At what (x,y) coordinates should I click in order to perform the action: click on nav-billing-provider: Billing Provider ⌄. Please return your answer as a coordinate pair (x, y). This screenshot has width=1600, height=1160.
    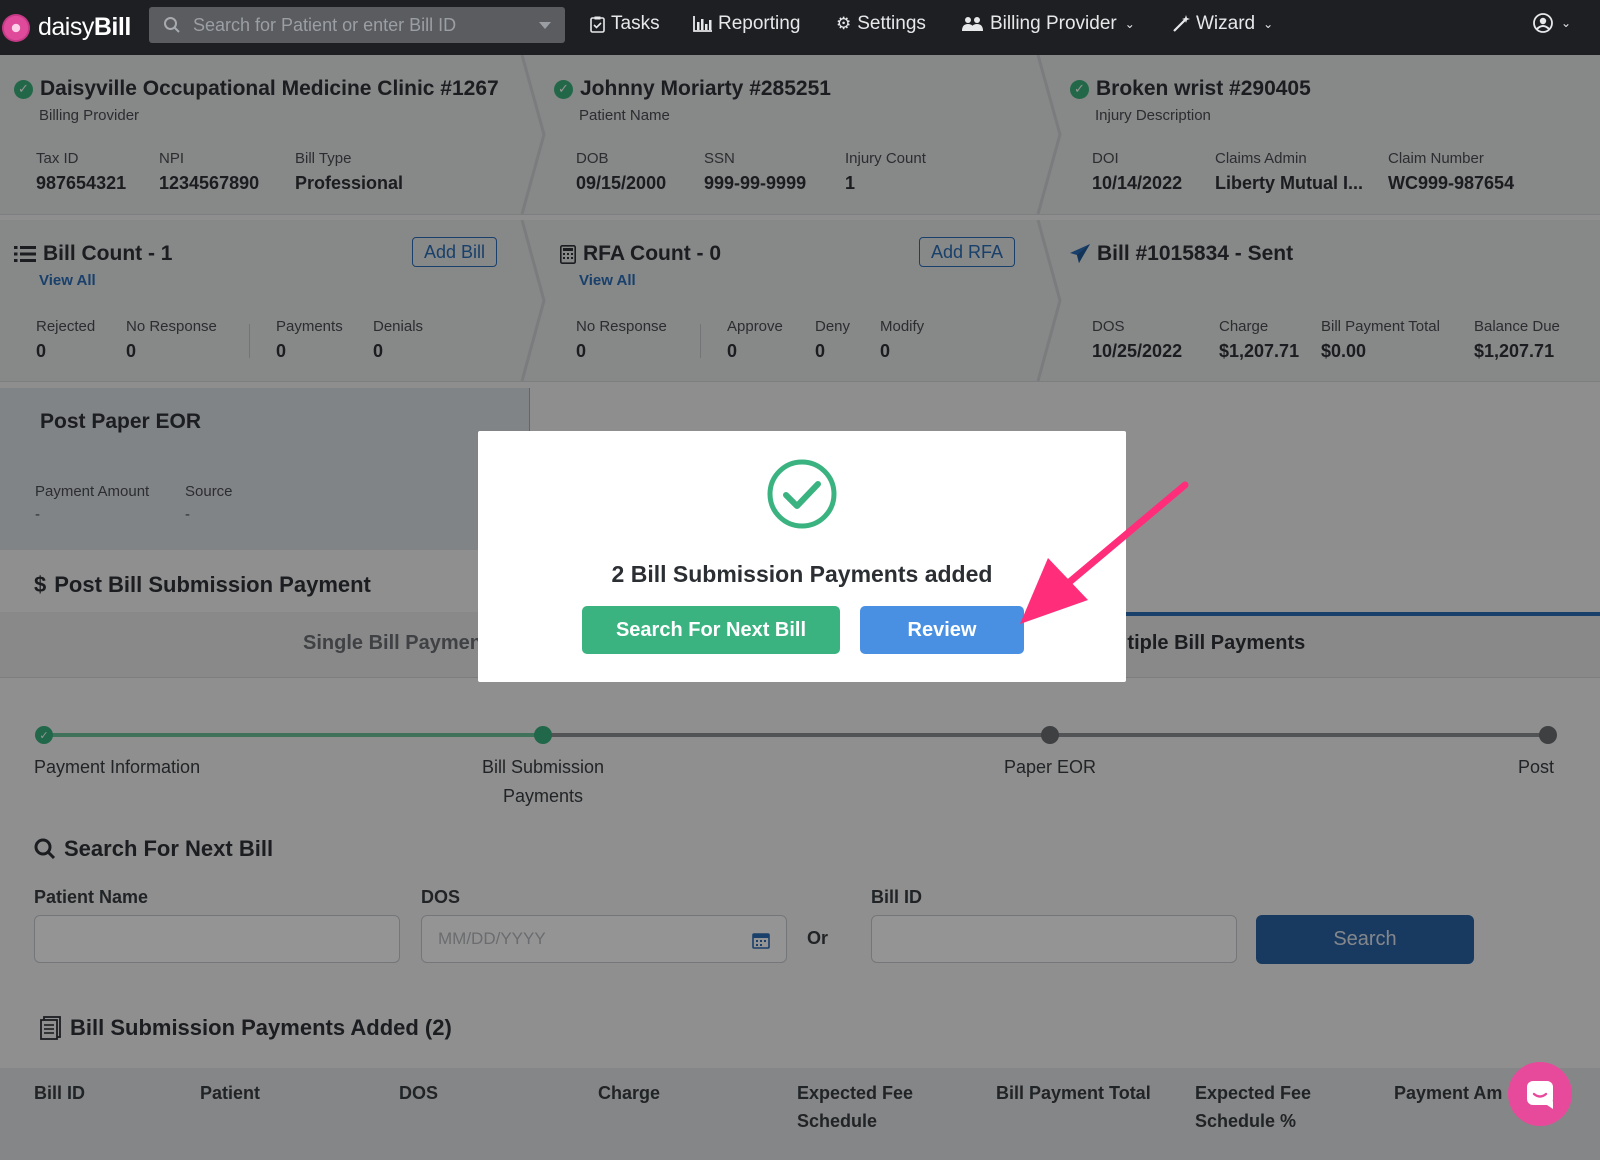
    Looking at the image, I should click on (1048, 24).